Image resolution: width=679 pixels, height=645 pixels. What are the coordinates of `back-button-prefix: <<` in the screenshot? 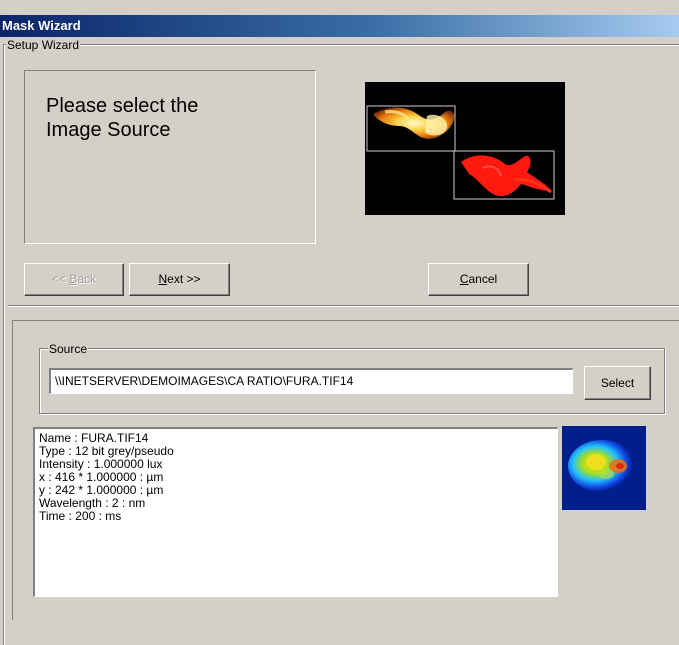 It's located at (60, 279).